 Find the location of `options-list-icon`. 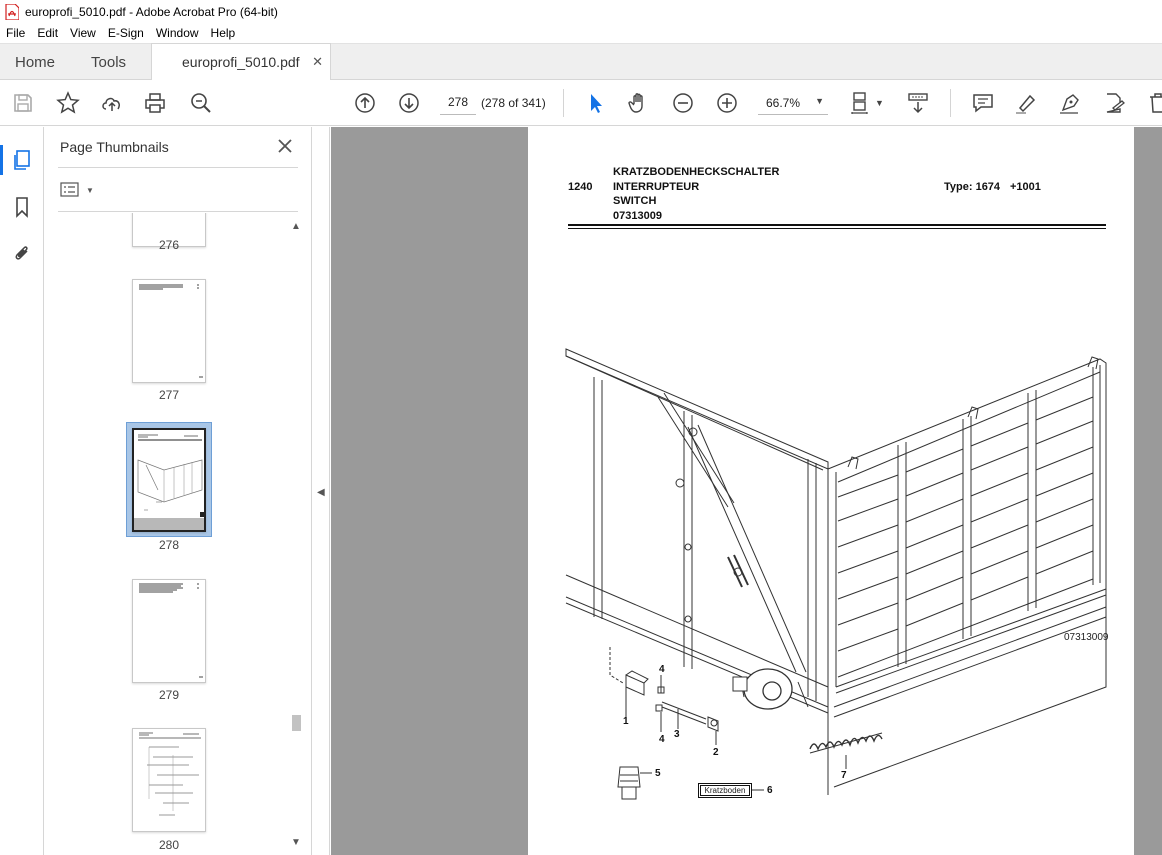

options-list-icon is located at coordinates (69, 189).